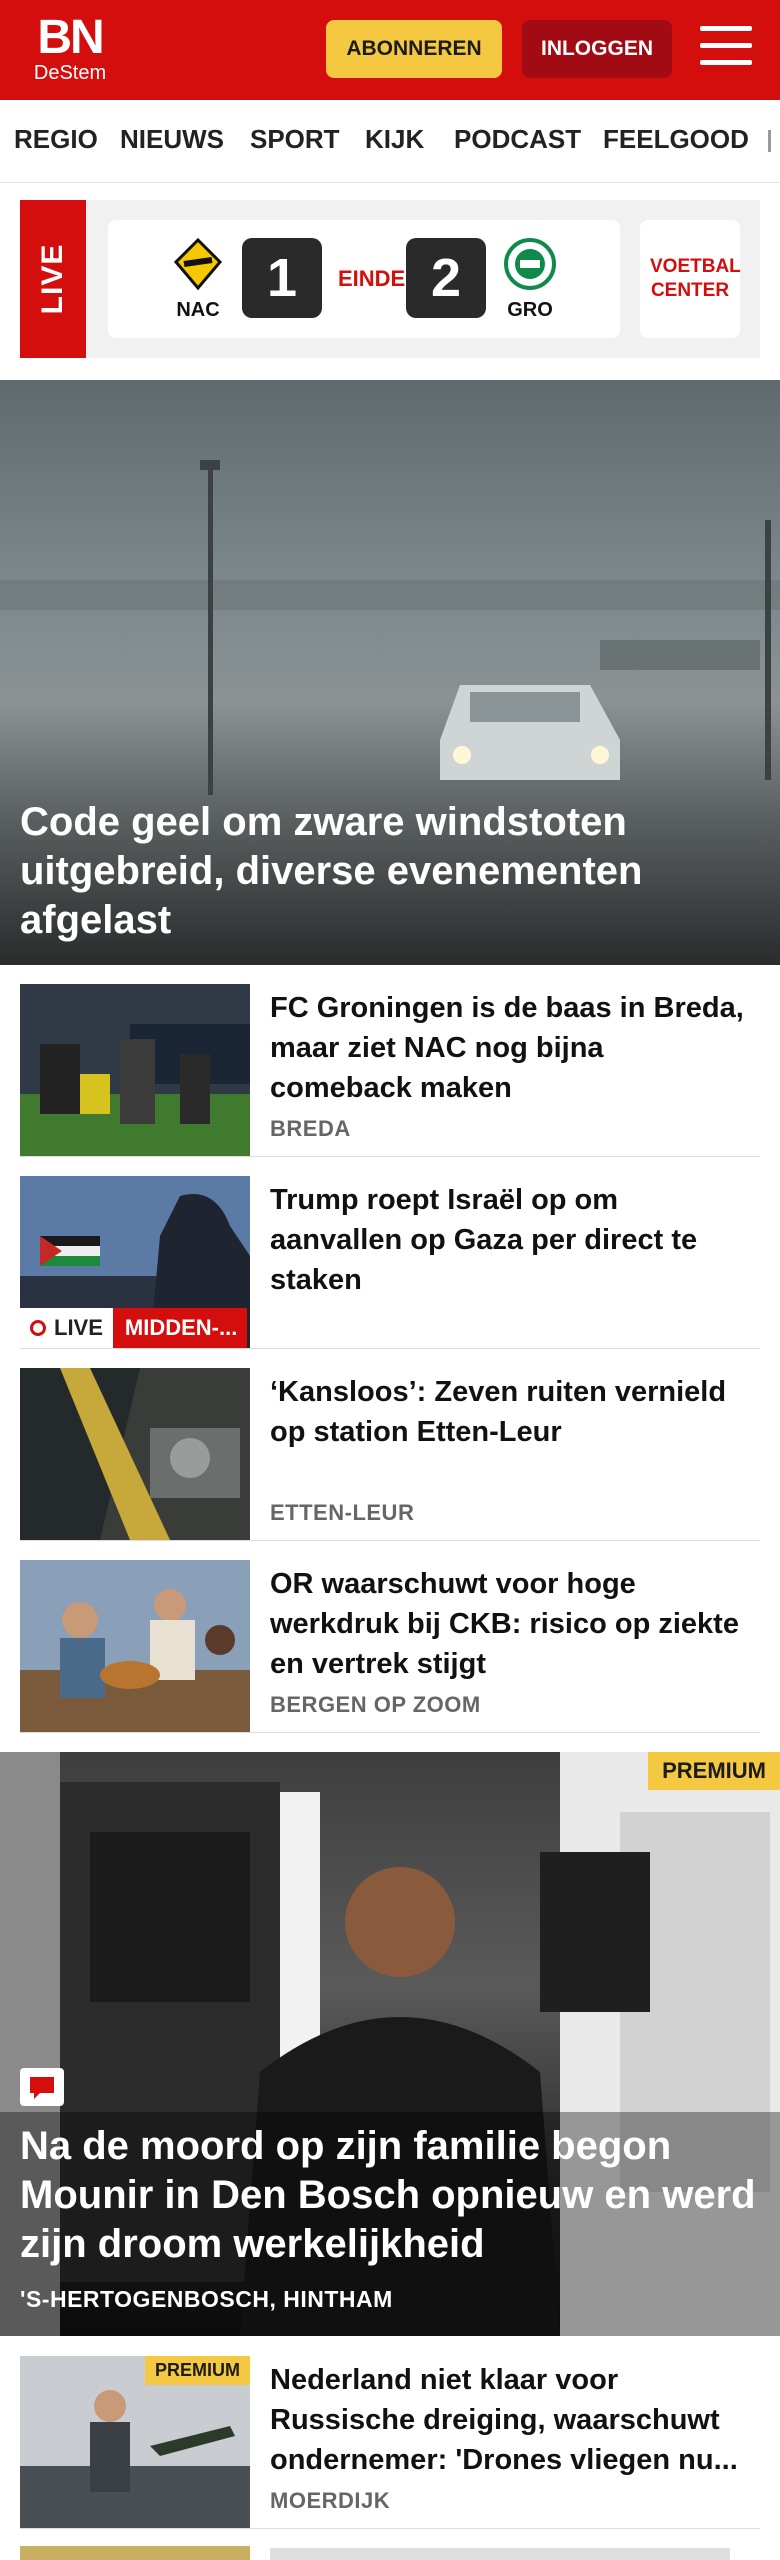 The image size is (780, 2560). I want to click on feature-location: 'S-HERTOGENBOSCH, HINTHAM, so click(206, 2299).